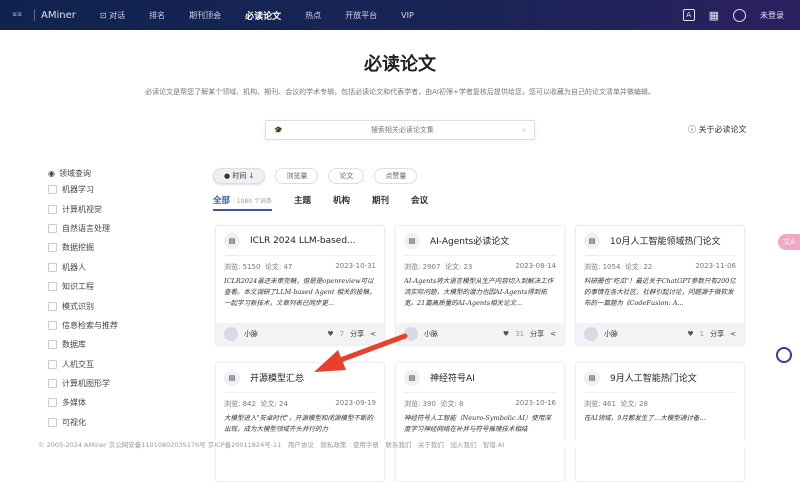 This screenshot has height=482, width=800. Describe the element at coordinates (355, 266) in the screenshot. I see `date: 2023-10-31` at that location.